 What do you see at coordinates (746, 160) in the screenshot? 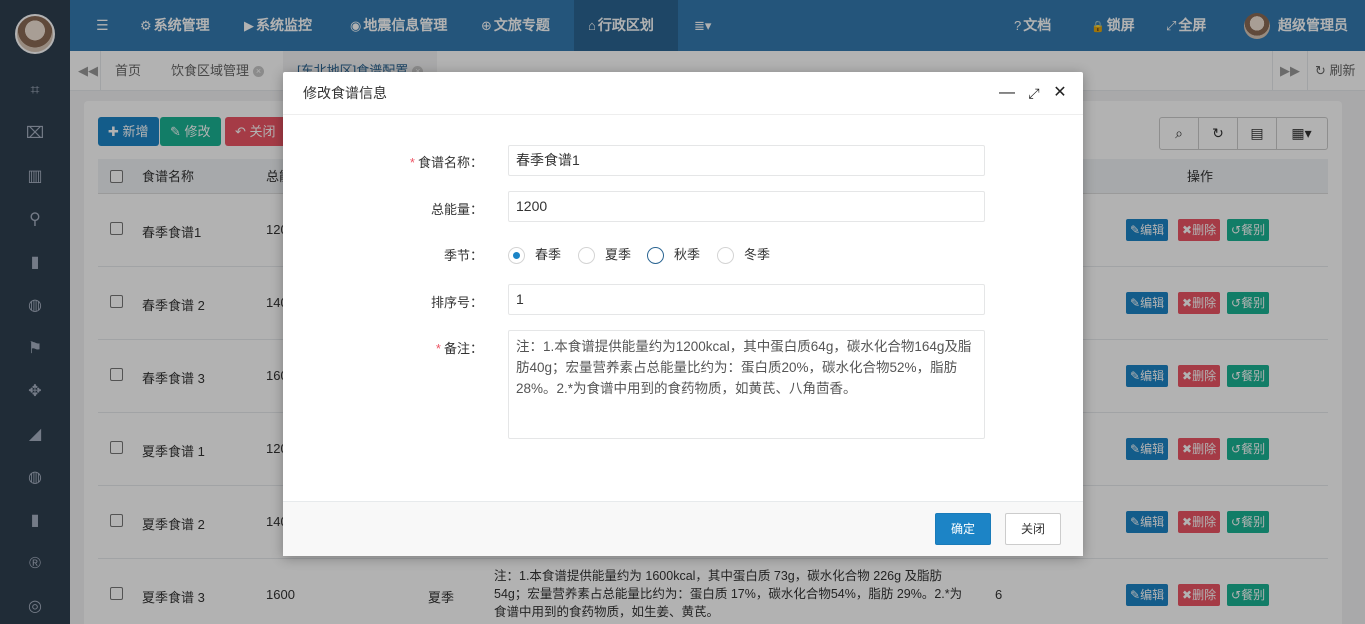
I see `recipe-name-input: 春季食谱1` at bounding box center [746, 160].